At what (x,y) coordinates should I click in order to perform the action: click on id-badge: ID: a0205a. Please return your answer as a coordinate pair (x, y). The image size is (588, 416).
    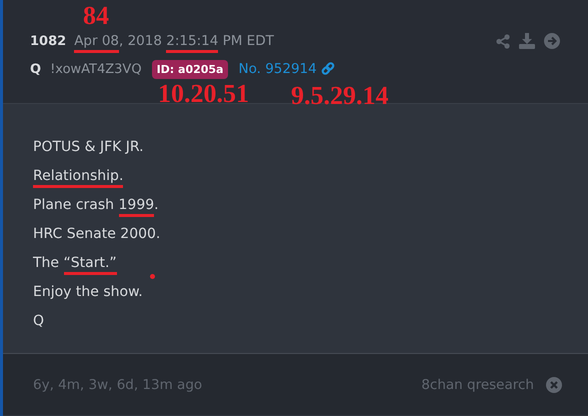
    Looking at the image, I should click on (190, 69).